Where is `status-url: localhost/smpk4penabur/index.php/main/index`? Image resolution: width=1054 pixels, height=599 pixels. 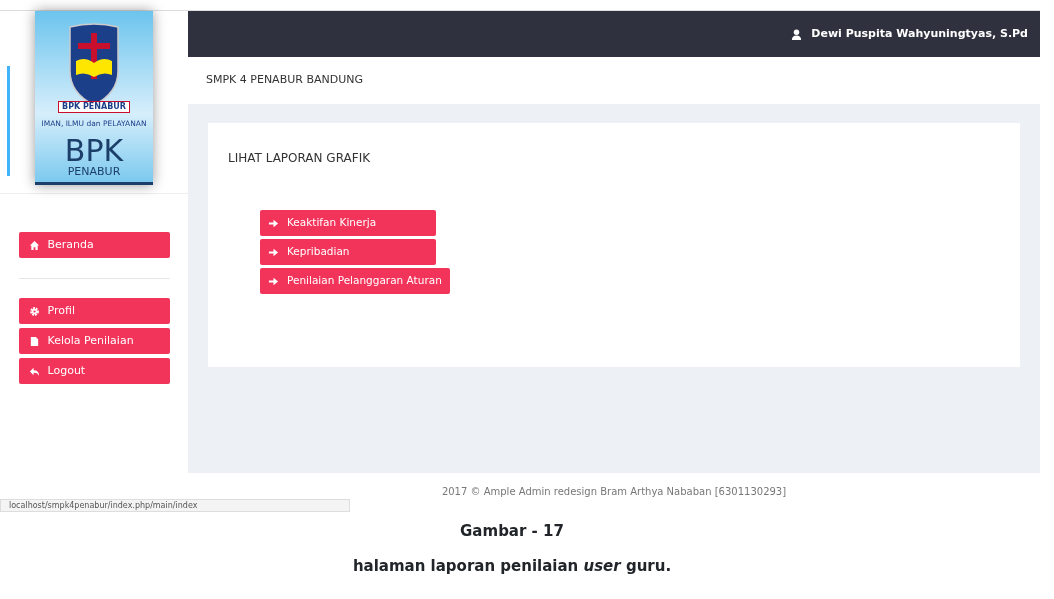
status-url: localhost/smpk4penabur/index.php/main/index is located at coordinates (175, 505).